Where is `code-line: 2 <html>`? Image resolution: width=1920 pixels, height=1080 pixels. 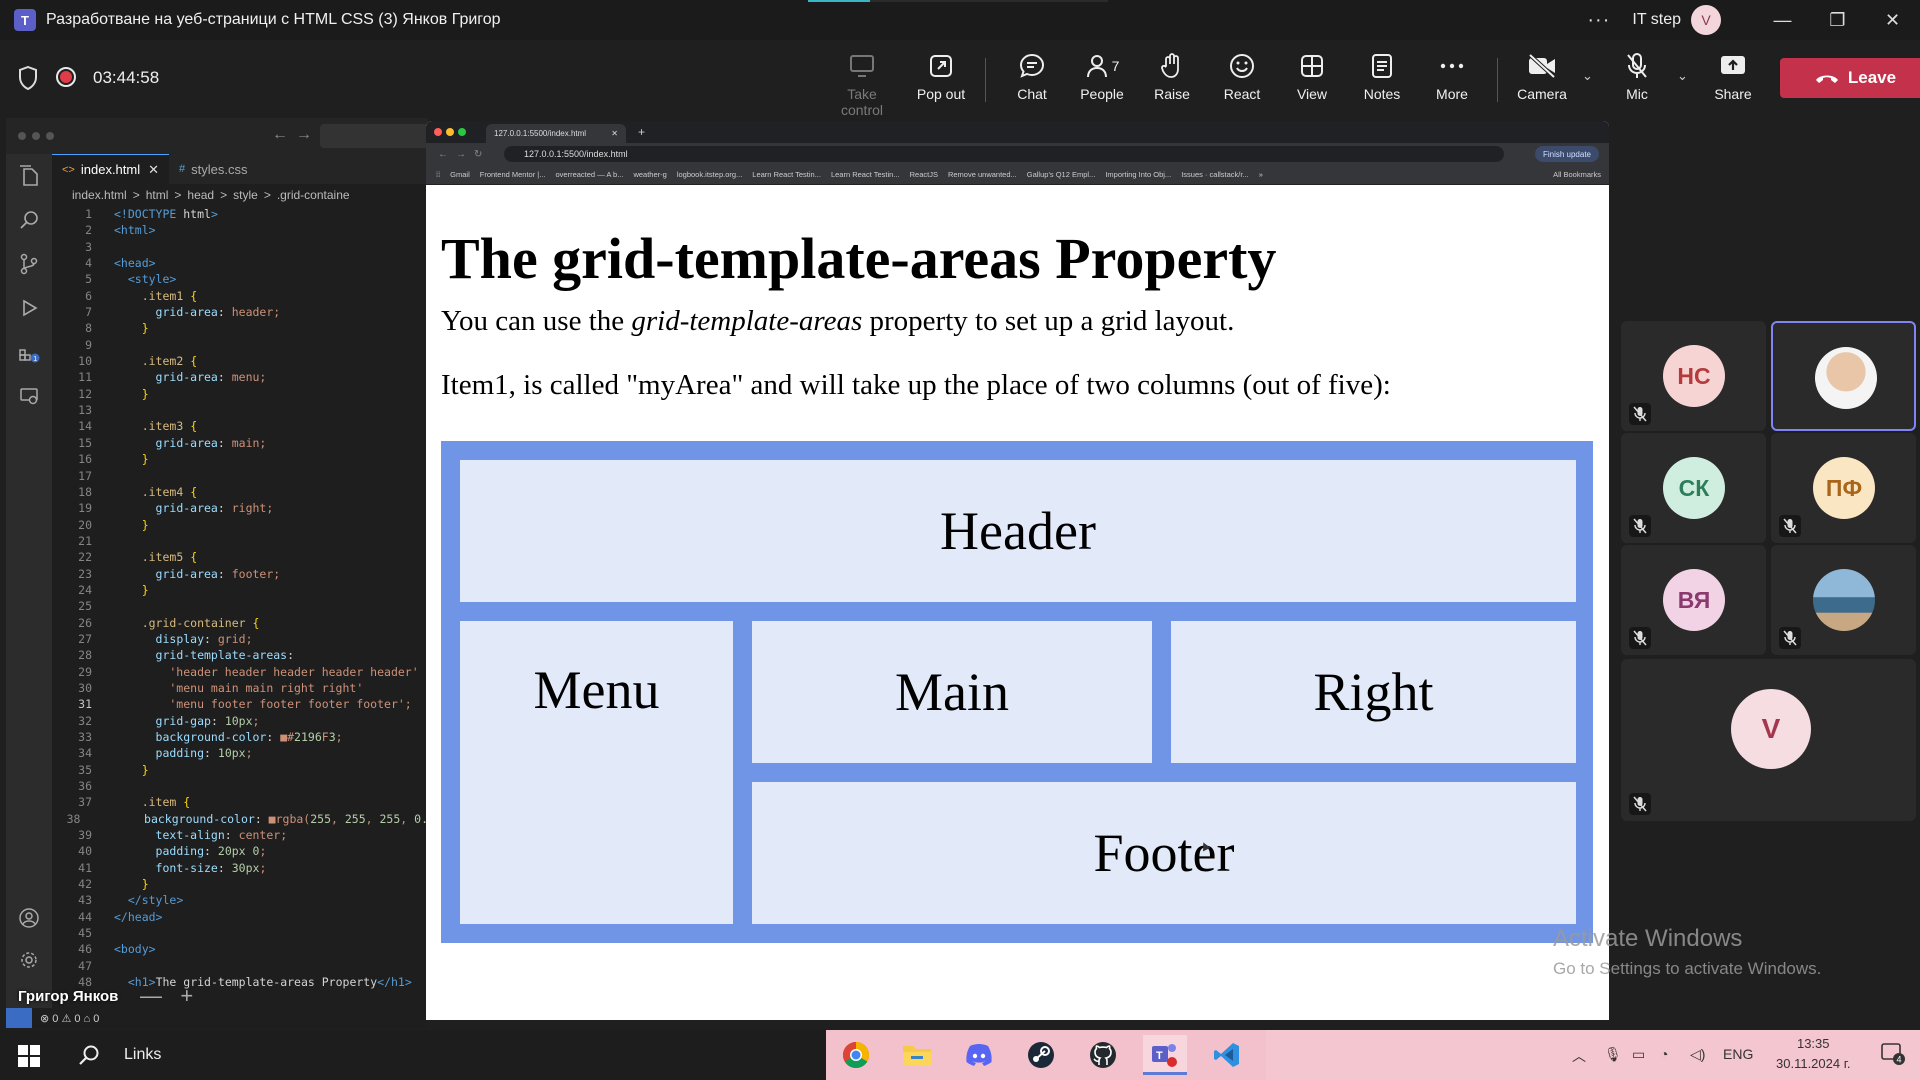 code-line: 2 <html> is located at coordinates (240, 230).